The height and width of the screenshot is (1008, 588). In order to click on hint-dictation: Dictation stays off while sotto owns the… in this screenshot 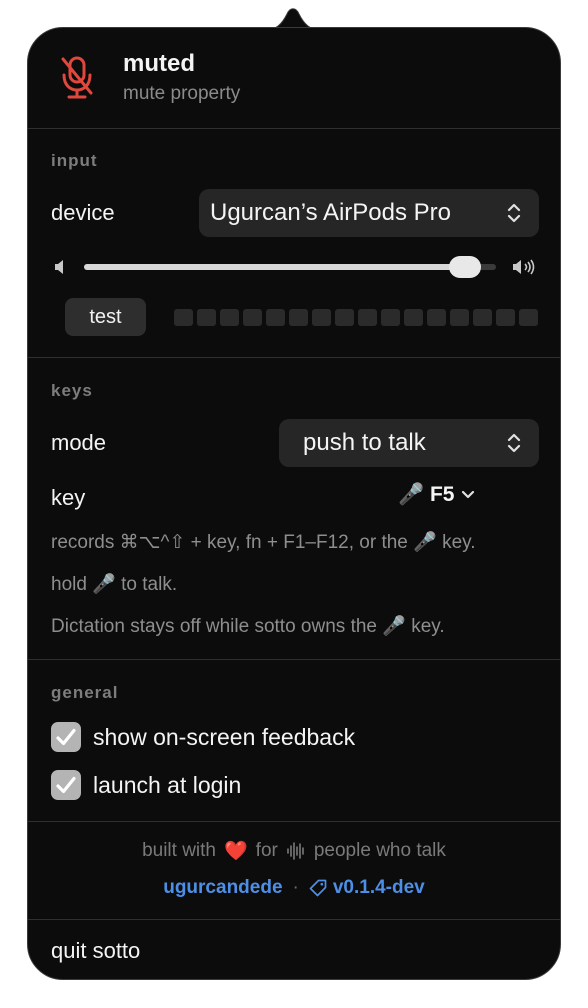, I will do `click(248, 626)`.